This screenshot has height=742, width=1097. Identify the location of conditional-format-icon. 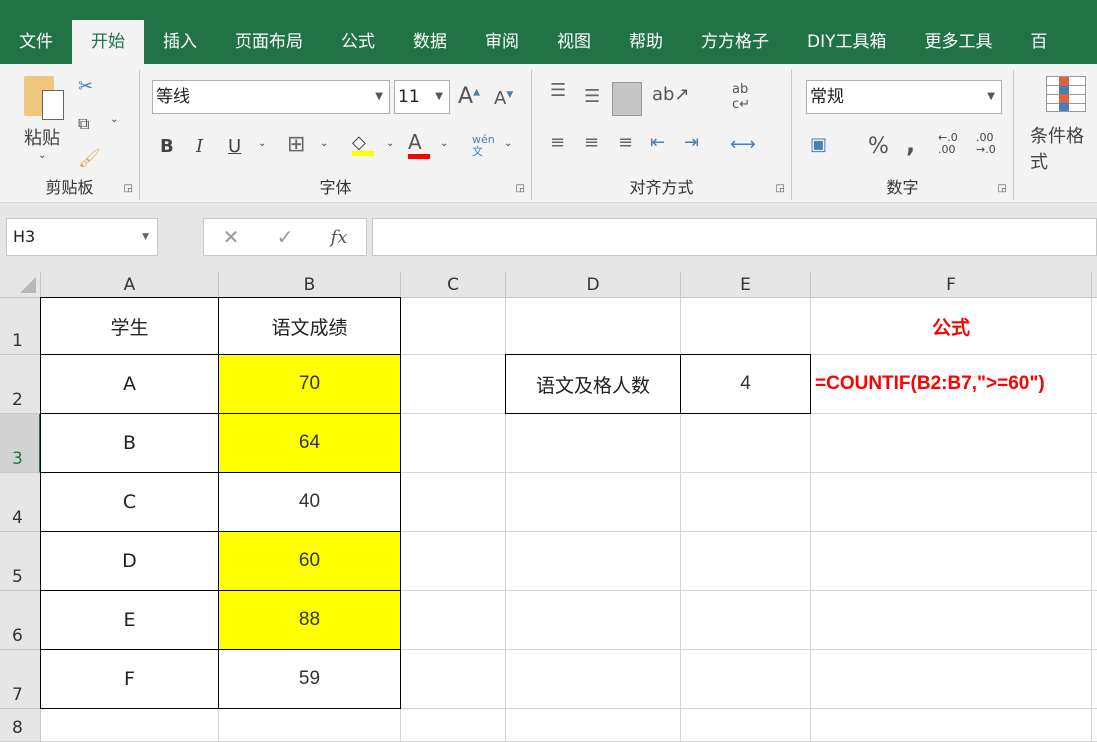
(1066, 94).